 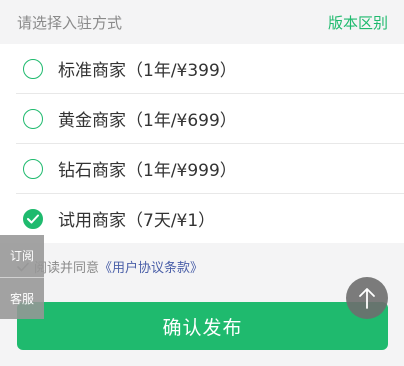 What do you see at coordinates (358, 22) in the screenshot?
I see `version-difference-link: 版本区别` at bounding box center [358, 22].